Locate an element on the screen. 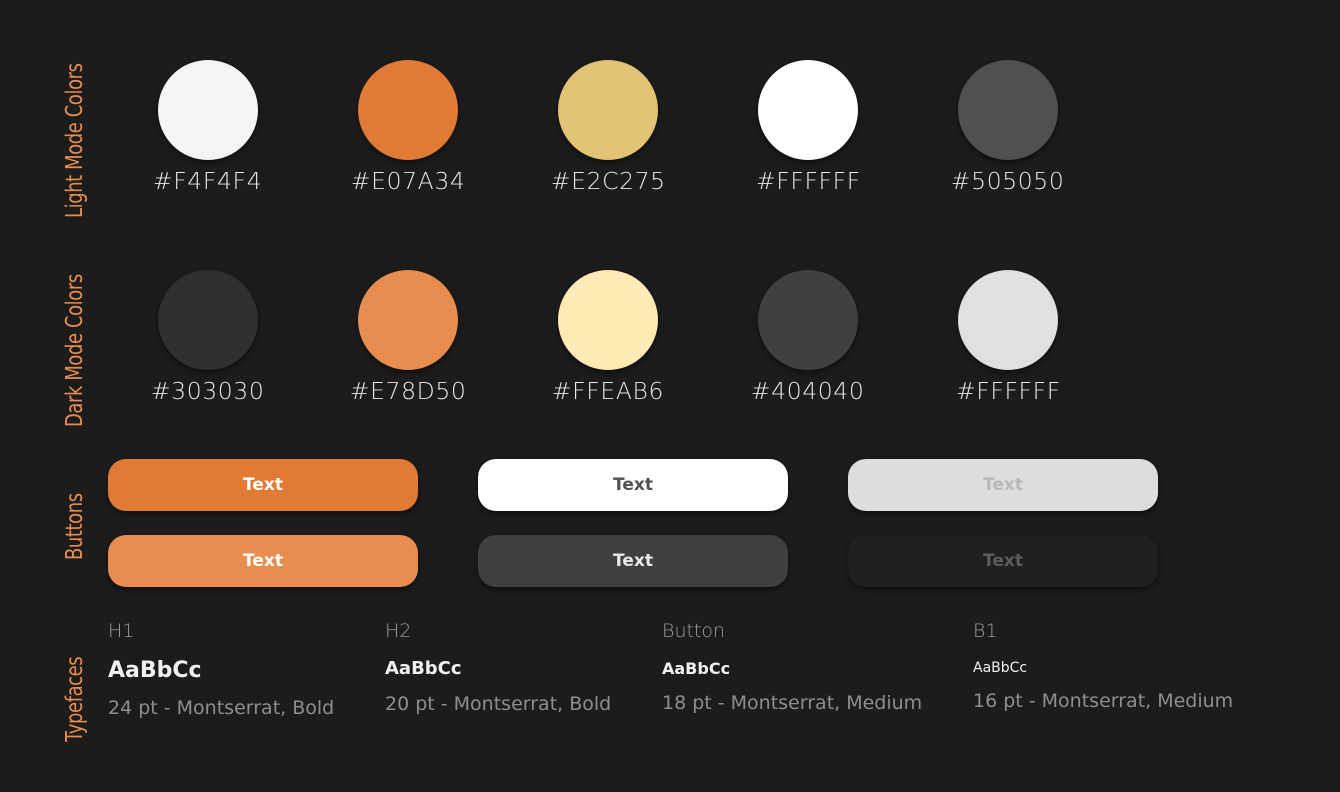  color-swatch: #505050 is located at coordinates (1008, 127).